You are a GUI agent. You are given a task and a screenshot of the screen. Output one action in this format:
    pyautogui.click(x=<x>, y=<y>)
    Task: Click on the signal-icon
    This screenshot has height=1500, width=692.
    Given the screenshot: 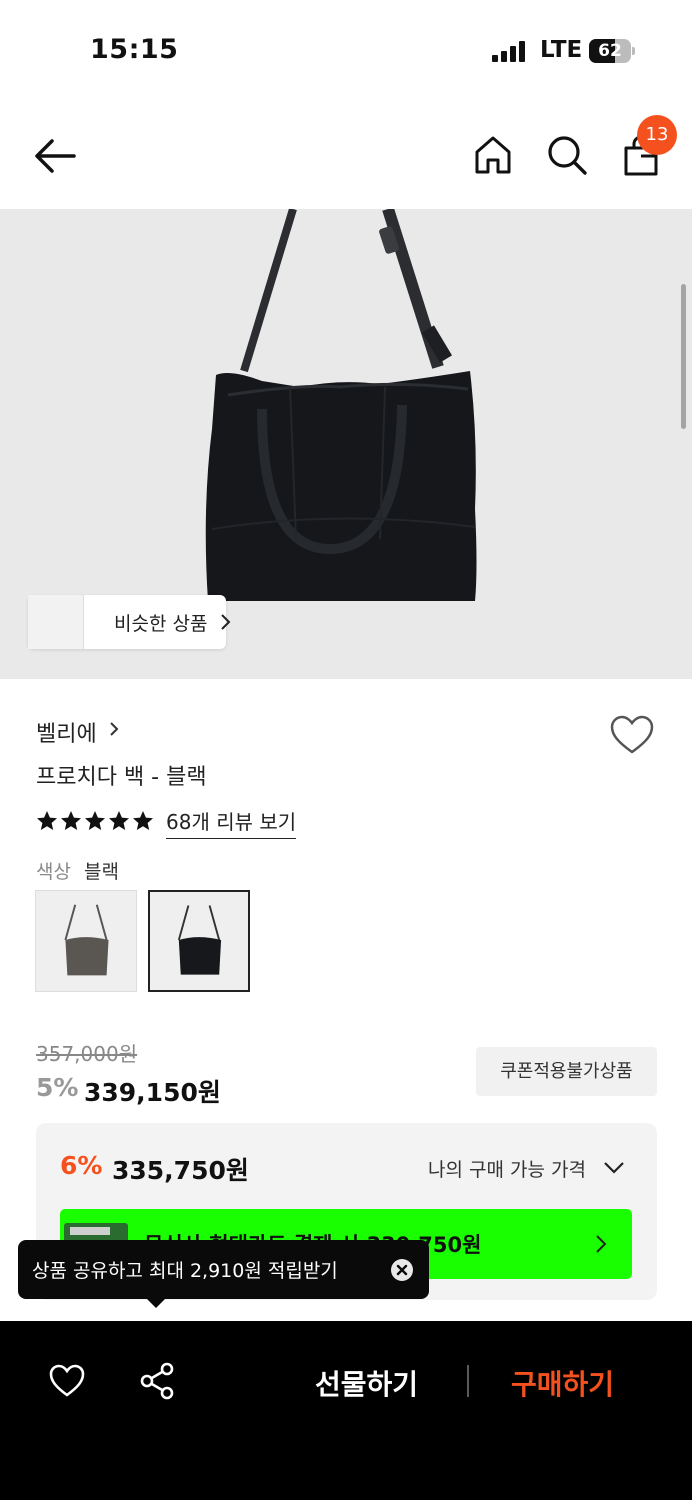 What is the action you would take?
    pyautogui.click(x=508, y=51)
    